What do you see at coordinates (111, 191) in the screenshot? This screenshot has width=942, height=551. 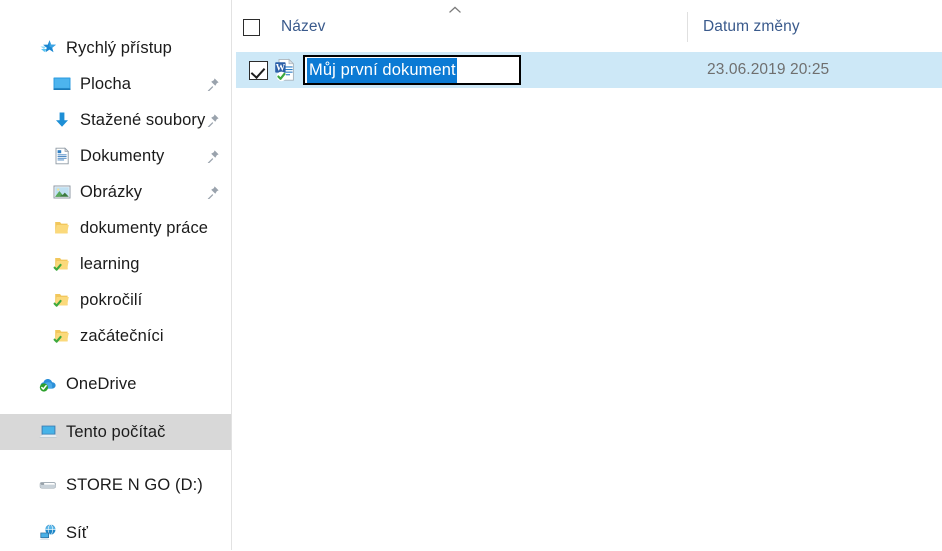 I see `sidebar-item-label: Obrázky` at bounding box center [111, 191].